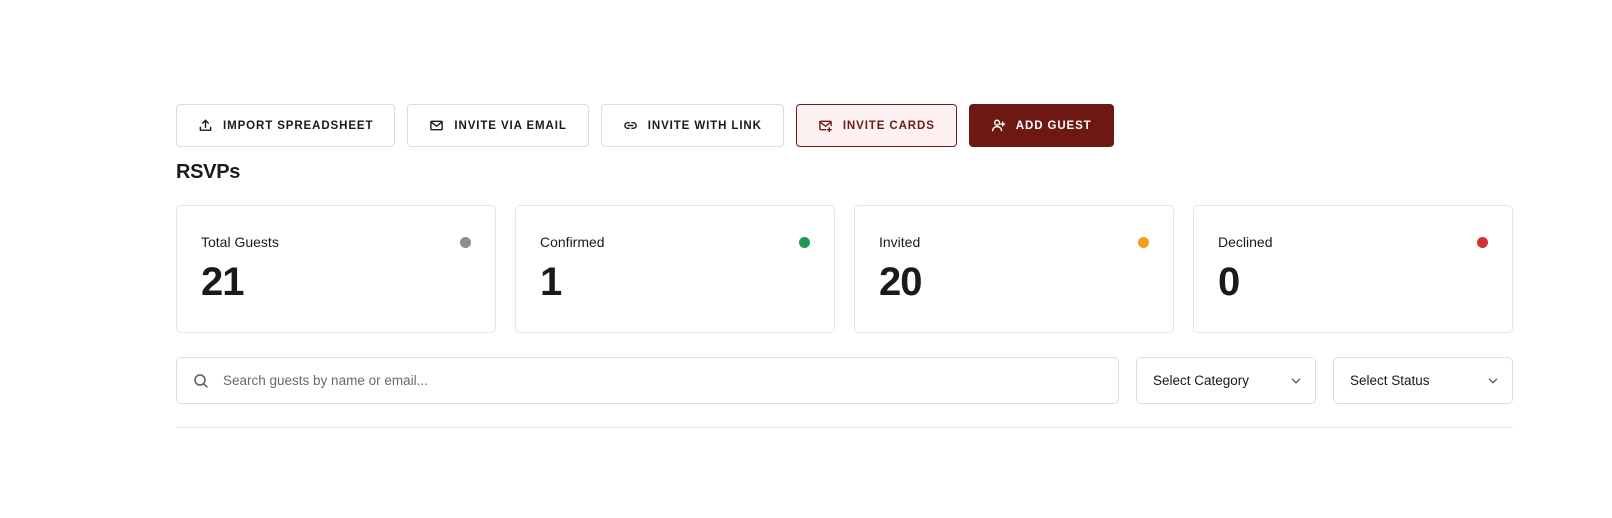 Image resolution: width=1612 pixels, height=518 pixels. What do you see at coordinates (298, 125) in the screenshot?
I see `import-spreadsheet-label: IMPORT SPREADSHEET` at bounding box center [298, 125].